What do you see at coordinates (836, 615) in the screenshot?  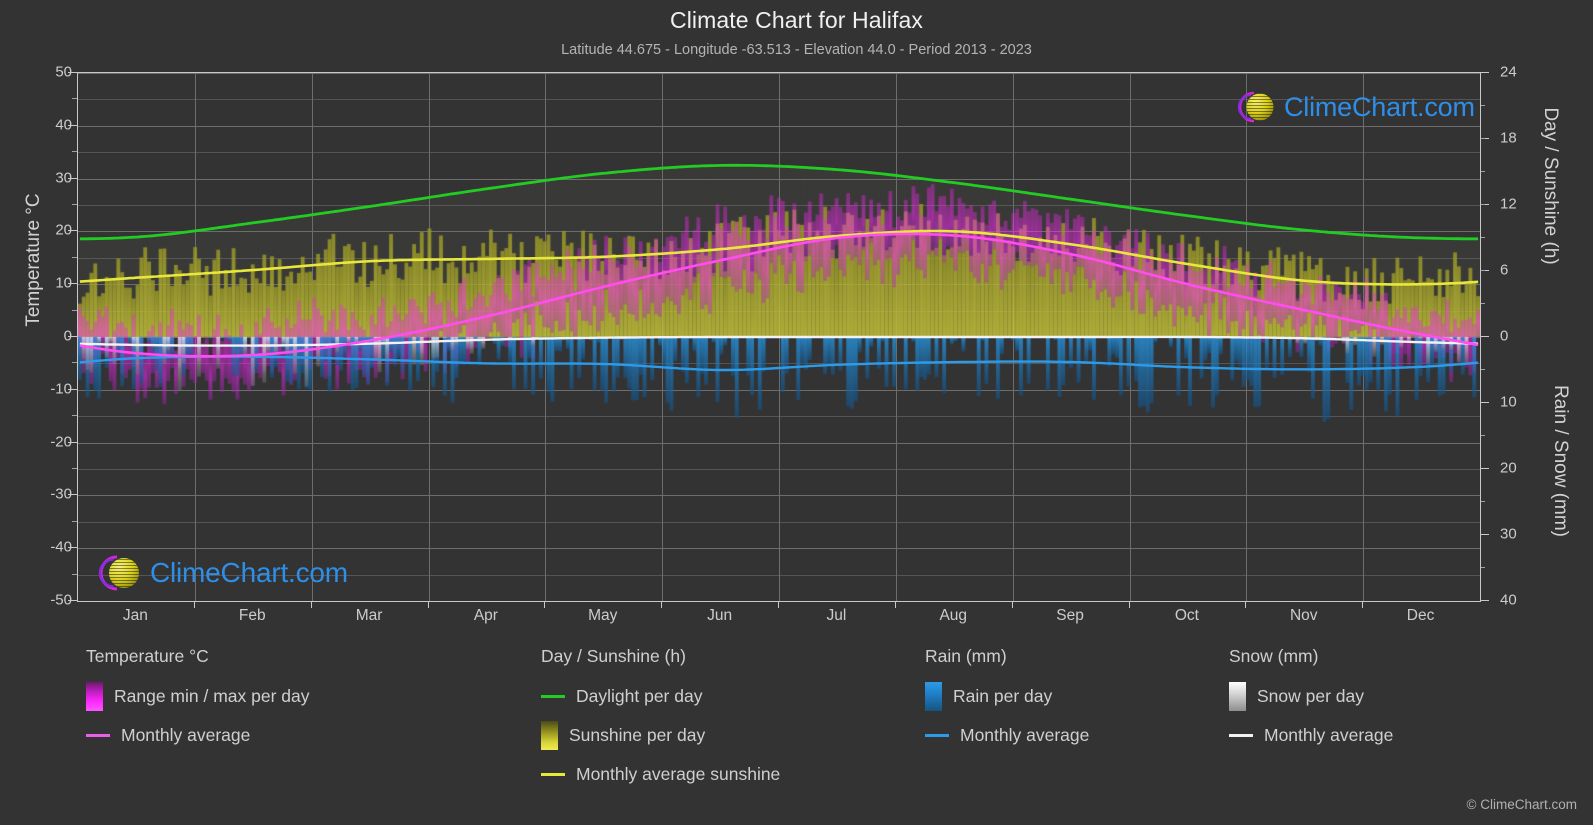 I see `x-axis-tick-label: Jul` at bounding box center [836, 615].